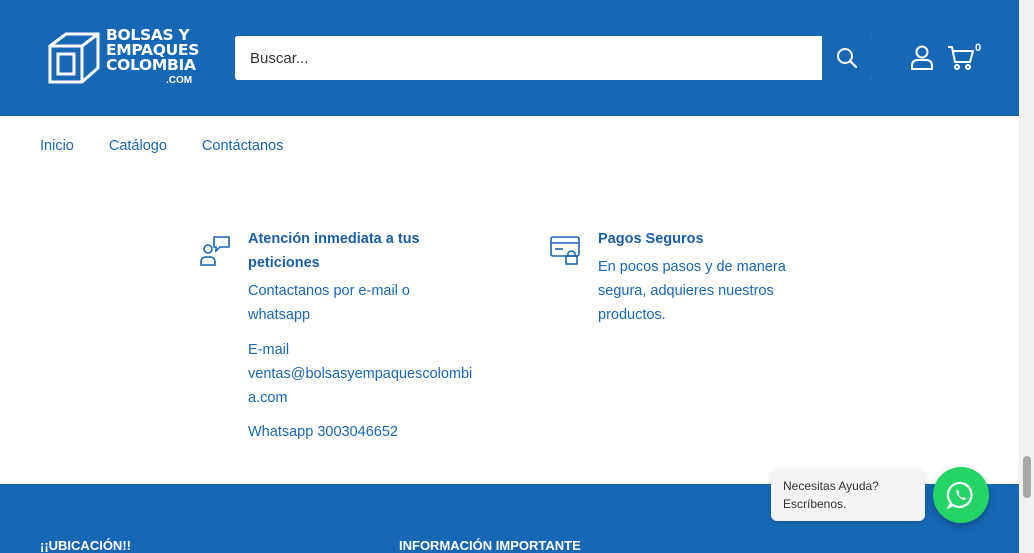  What do you see at coordinates (686, 291) in the screenshot?
I see `feature-text: segura, adquieres nuestros` at bounding box center [686, 291].